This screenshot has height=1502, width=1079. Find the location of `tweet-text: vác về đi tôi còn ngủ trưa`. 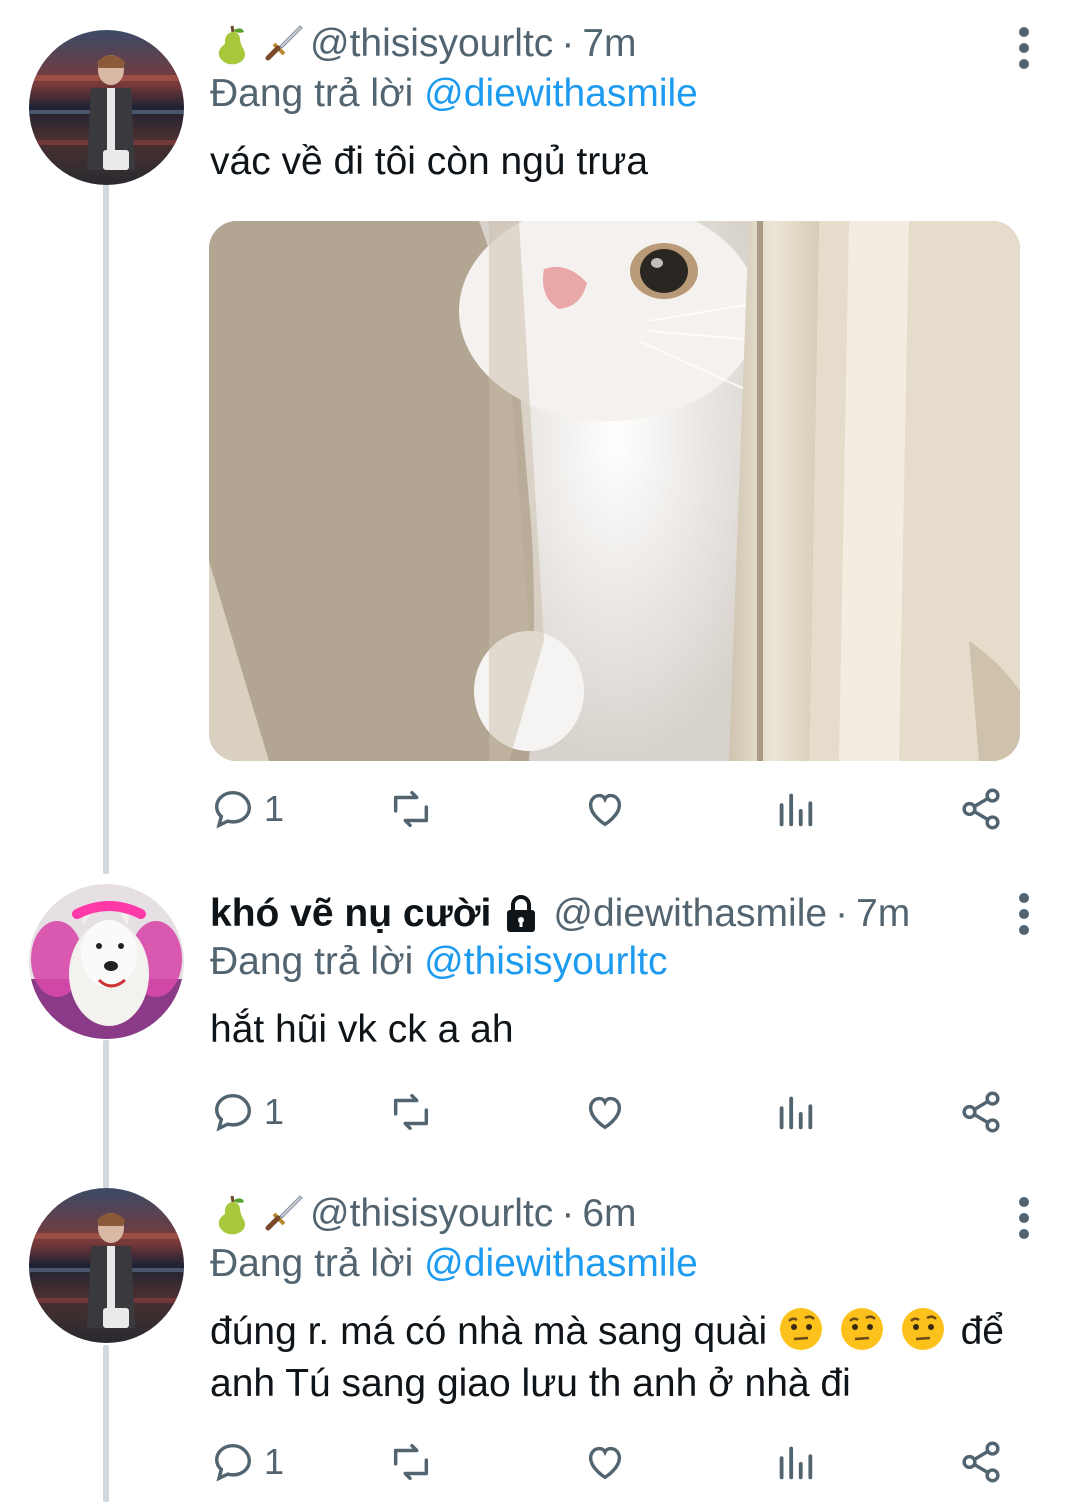

tweet-text: vác về đi tôi còn ngủ trưa is located at coordinates (429, 161).